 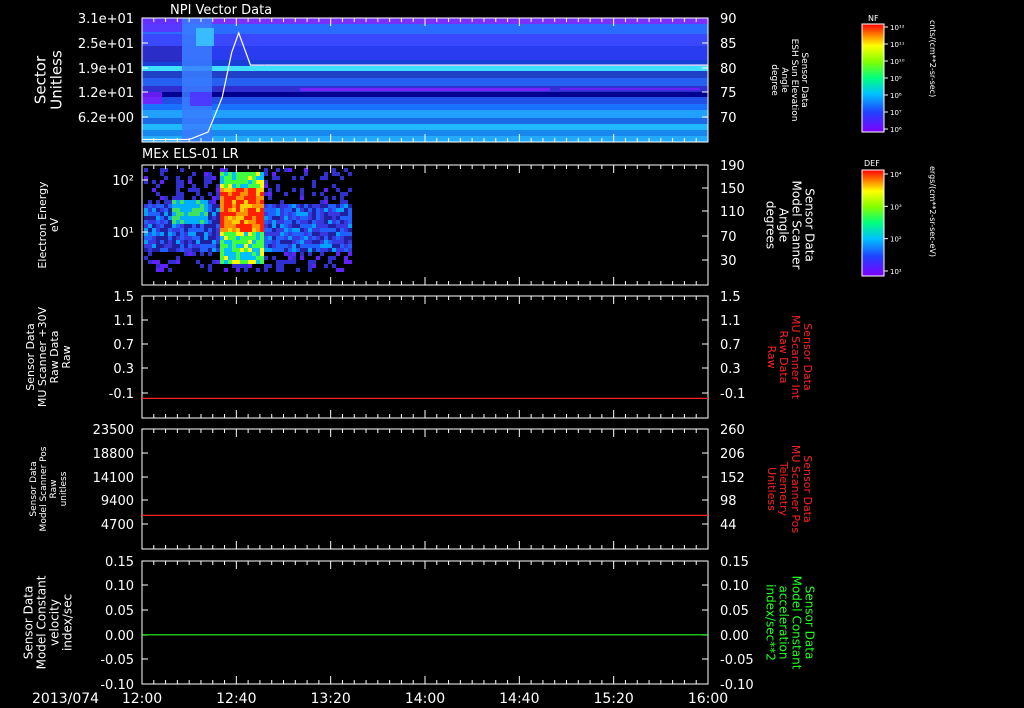 What do you see at coordinates (190, 154) in the screenshot?
I see `panel-title: MEx ELS-01 LR` at bounding box center [190, 154].